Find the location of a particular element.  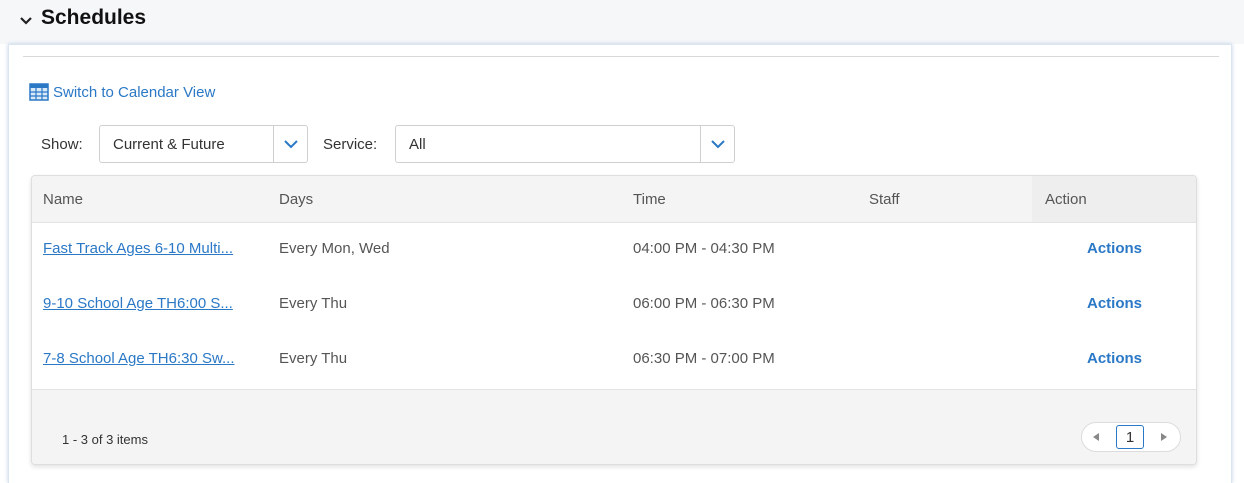

time-cell: 04:00 PM - 04:30 PM is located at coordinates (704, 248).